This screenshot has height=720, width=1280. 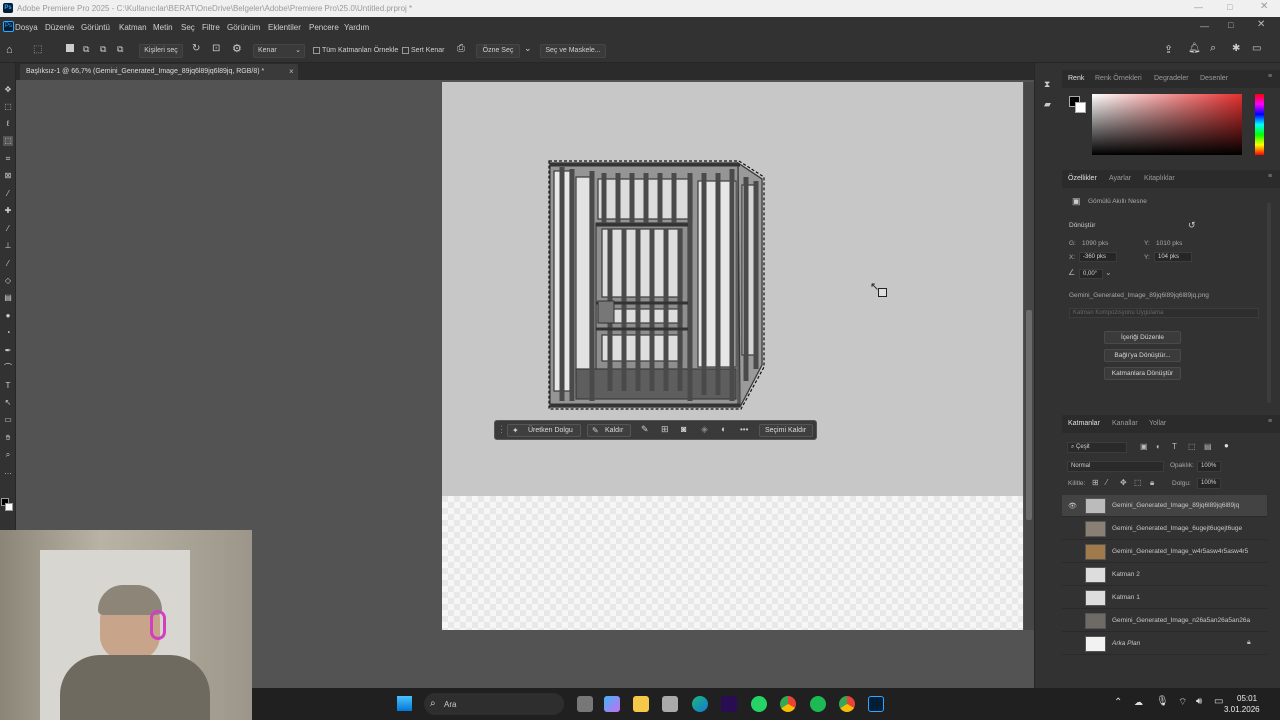 I want to click on menu-yardim: Yardım, so click(x=356, y=27).